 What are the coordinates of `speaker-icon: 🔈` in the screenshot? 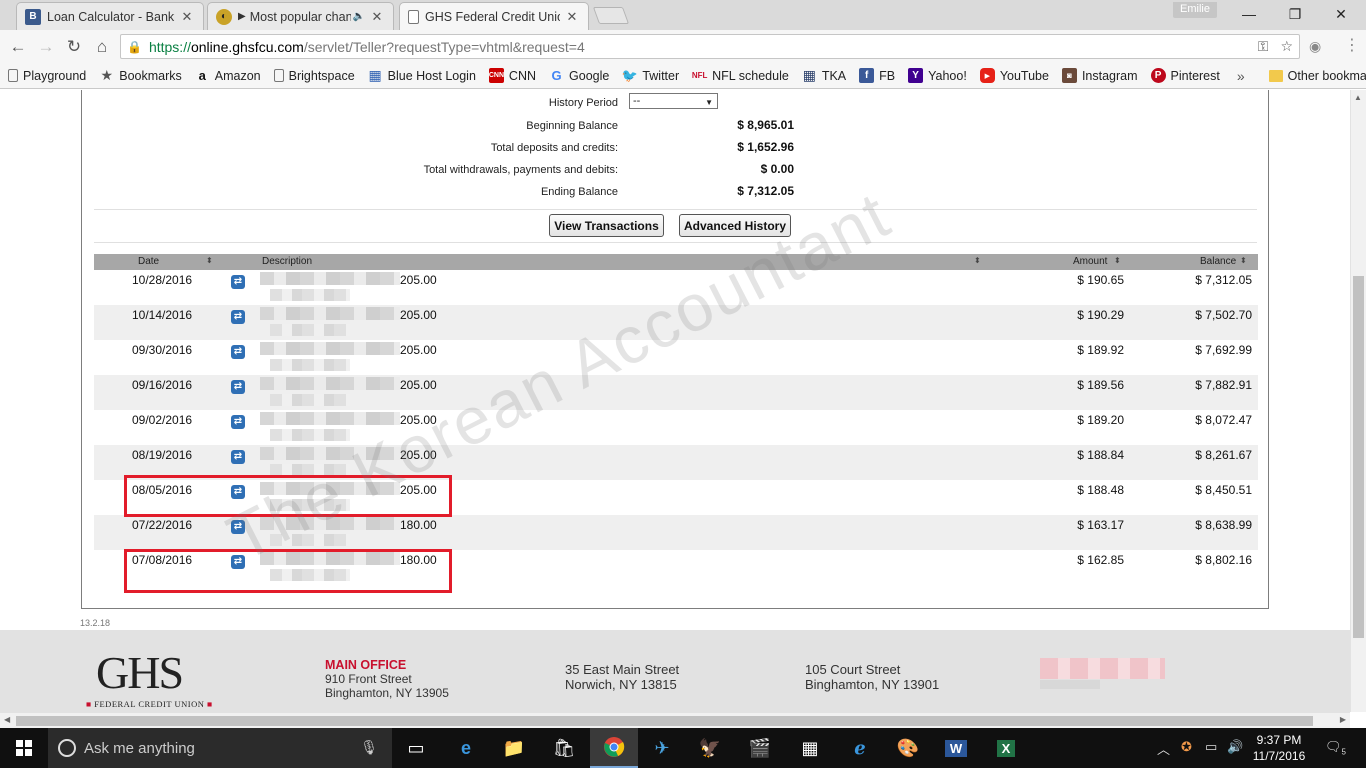 It's located at (359, 16).